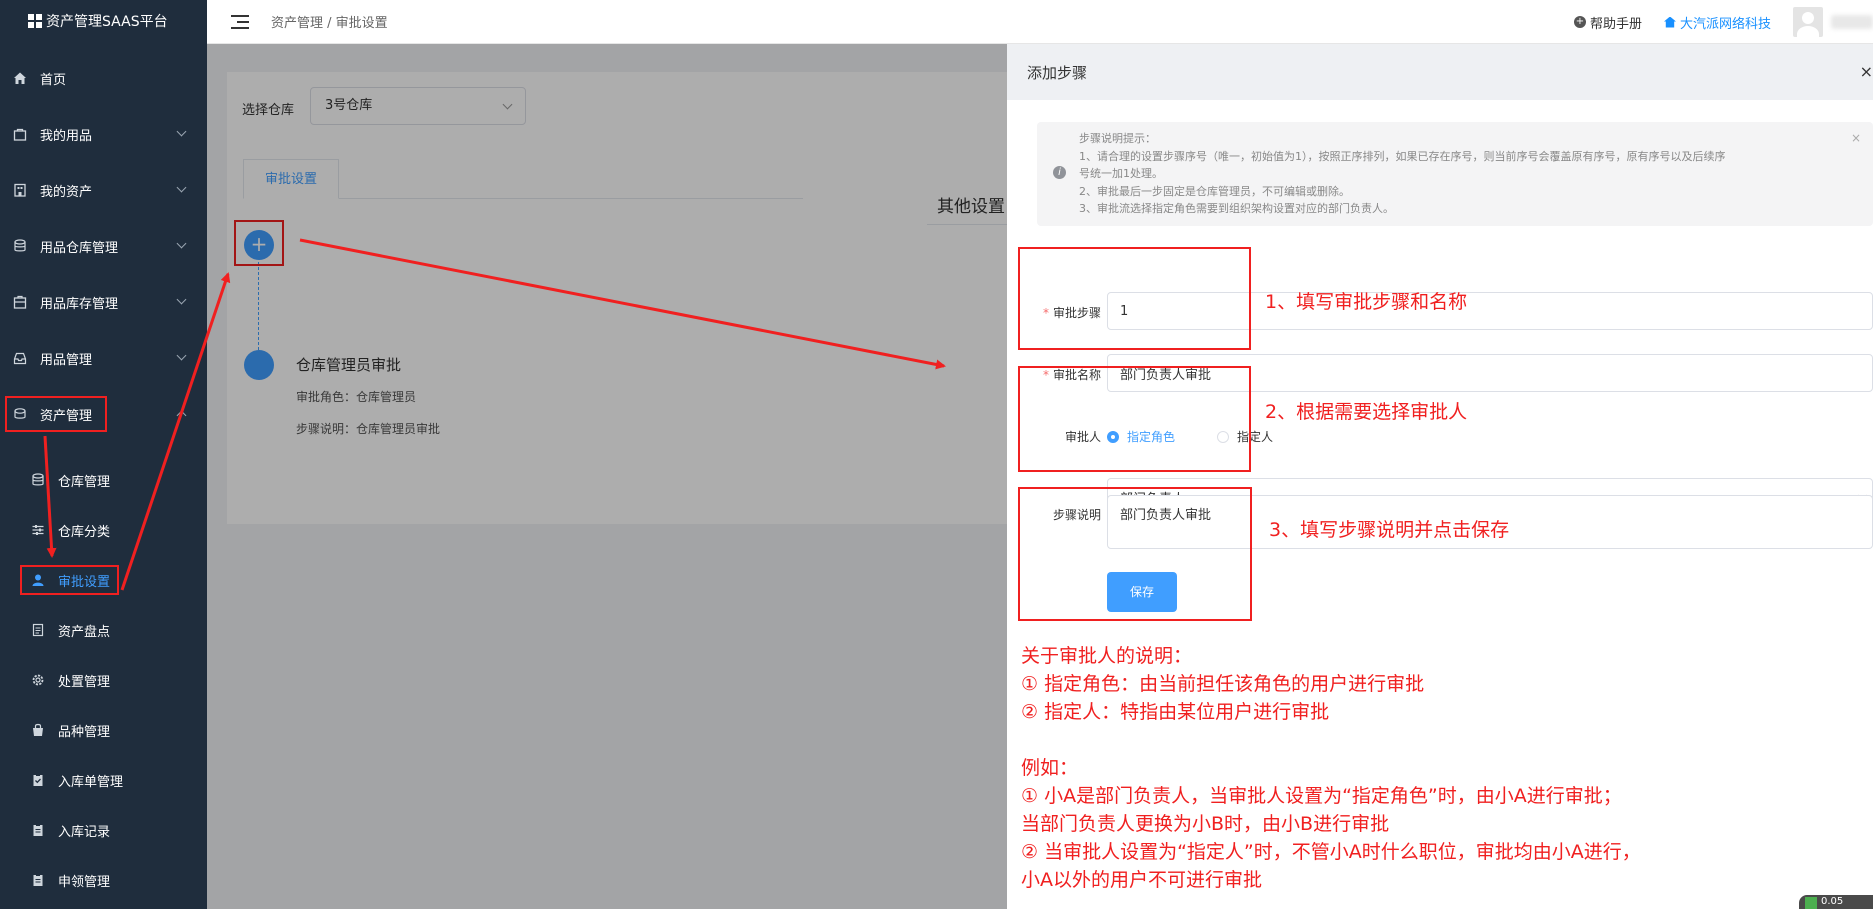 This screenshot has width=1873, height=909. I want to click on sidebar-item-supply-stock: 用品库存管理, so click(103, 302).